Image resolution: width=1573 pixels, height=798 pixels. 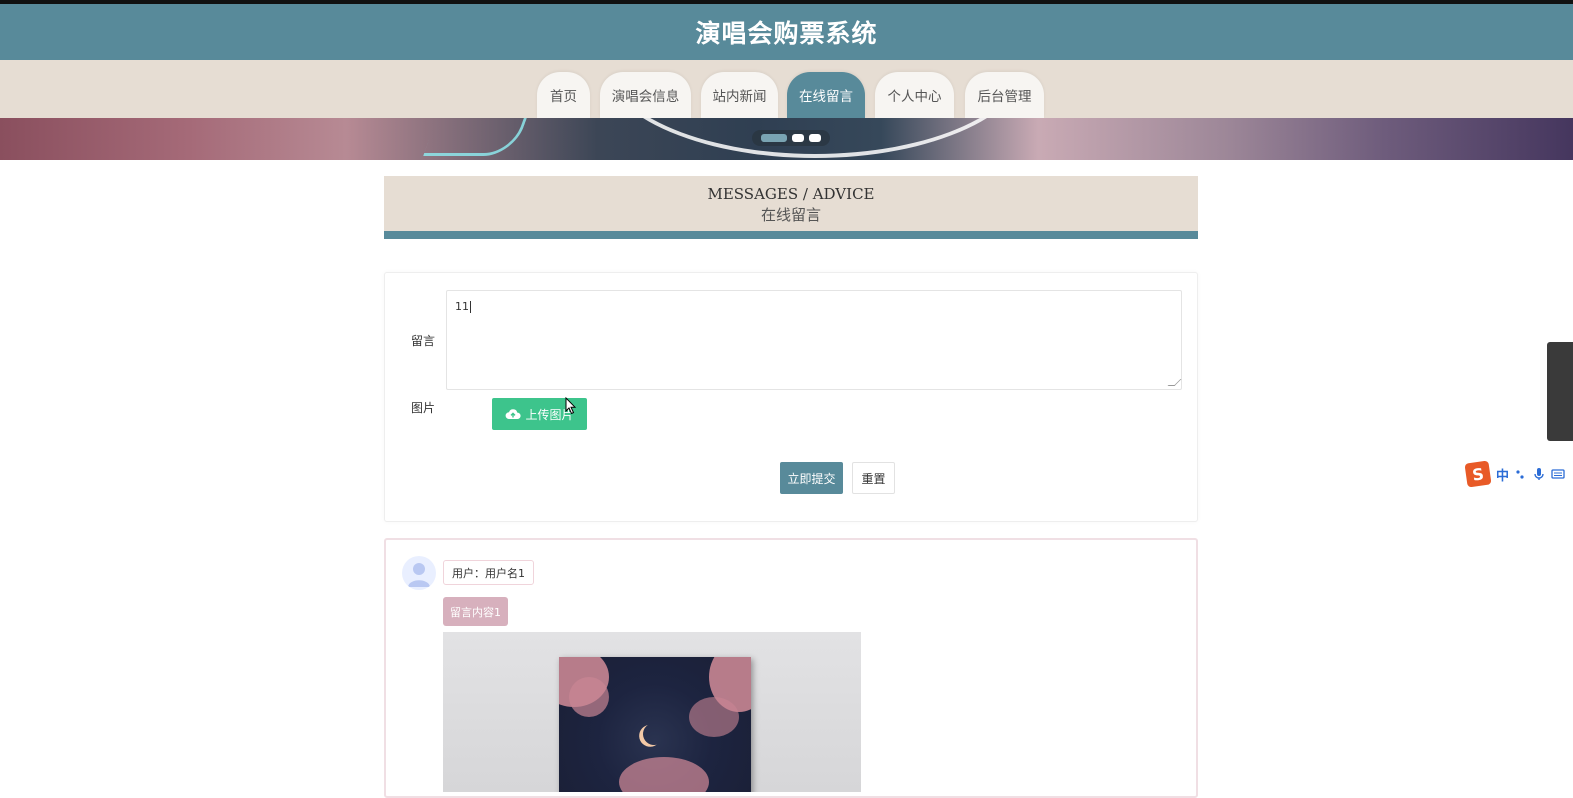 What do you see at coordinates (563, 95) in the screenshot?
I see `nav-home: 首页` at bounding box center [563, 95].